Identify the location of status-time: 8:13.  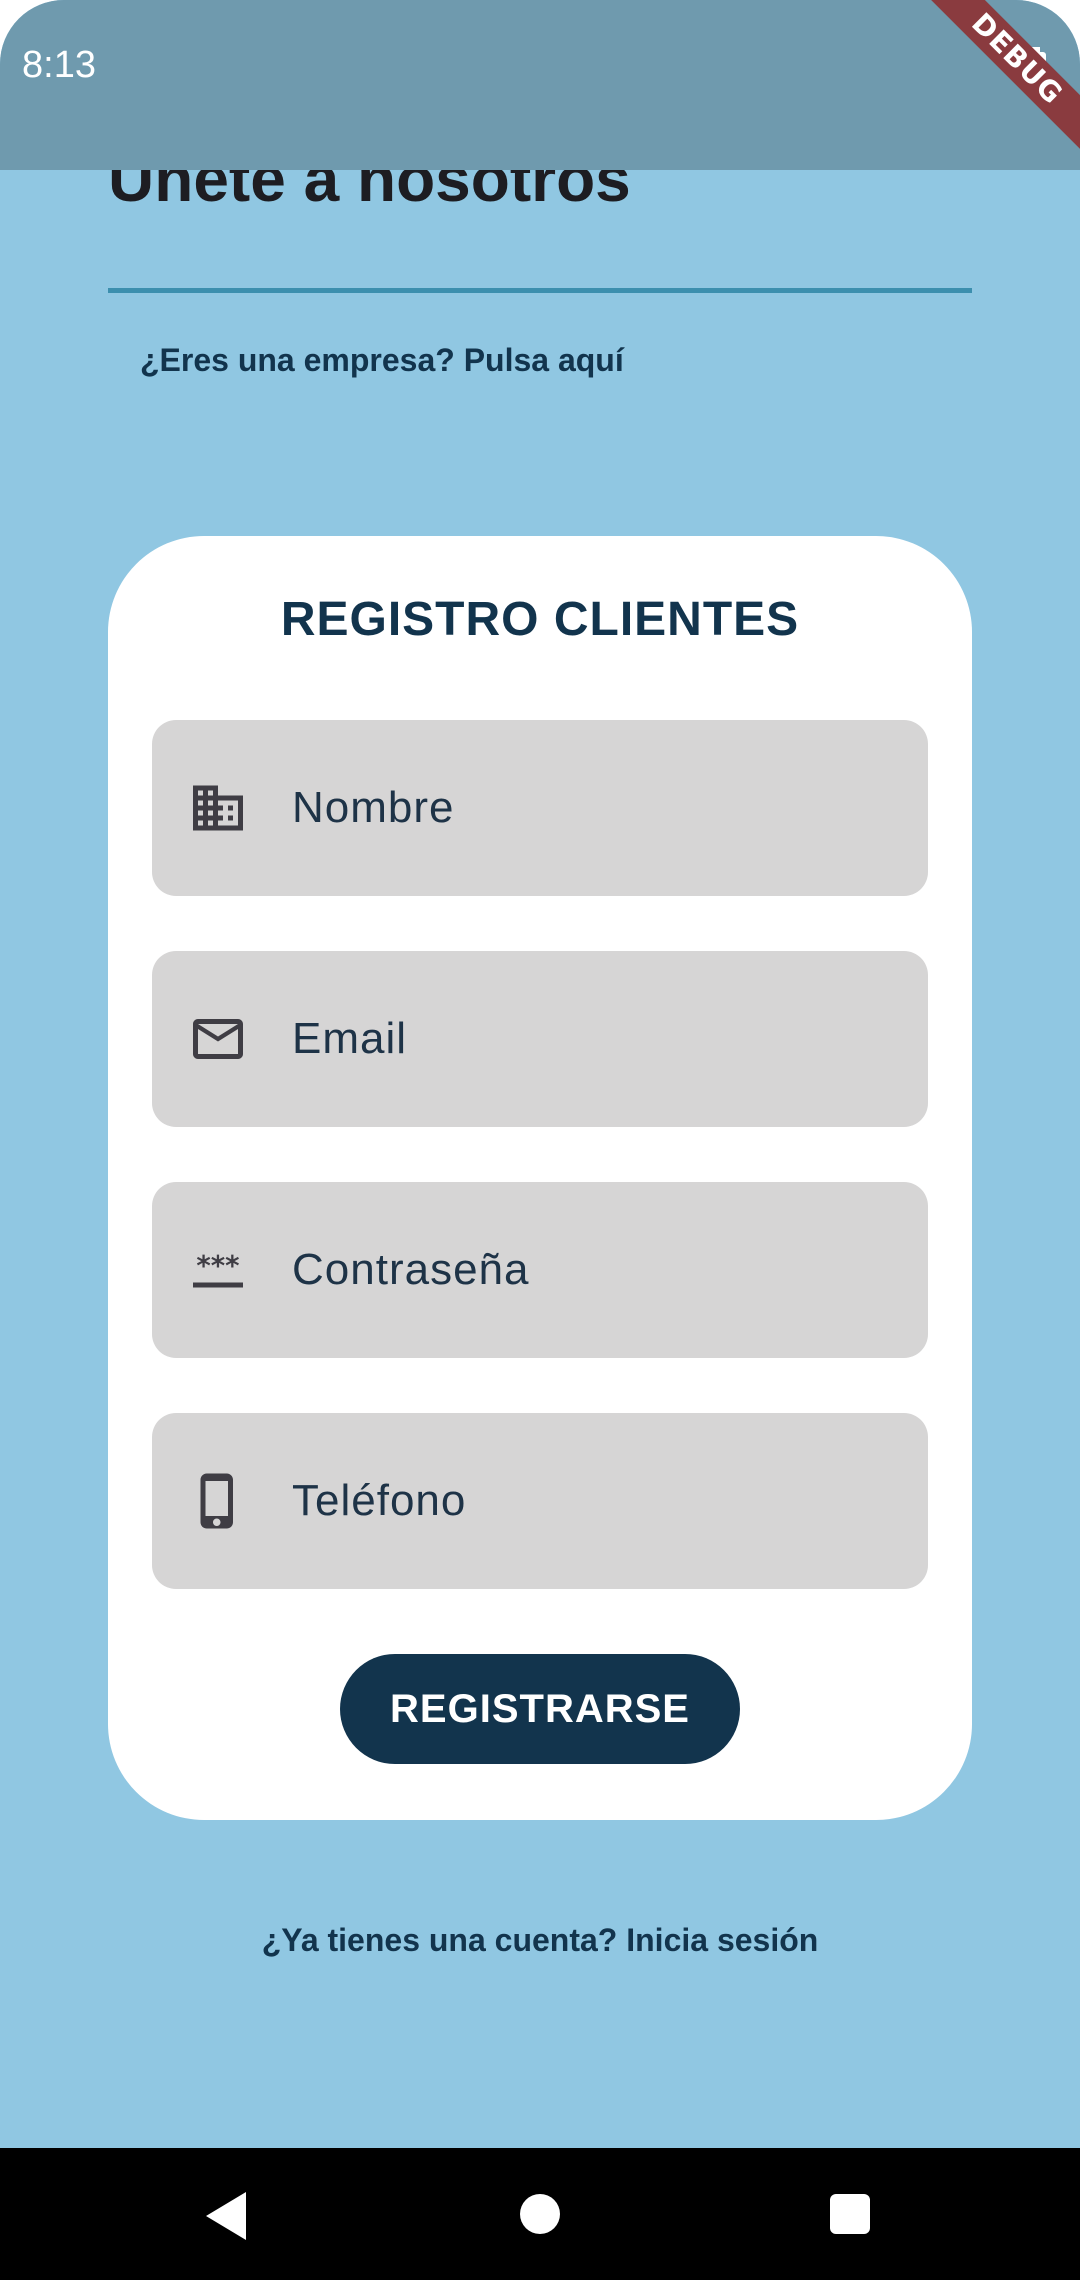
(59, 65).